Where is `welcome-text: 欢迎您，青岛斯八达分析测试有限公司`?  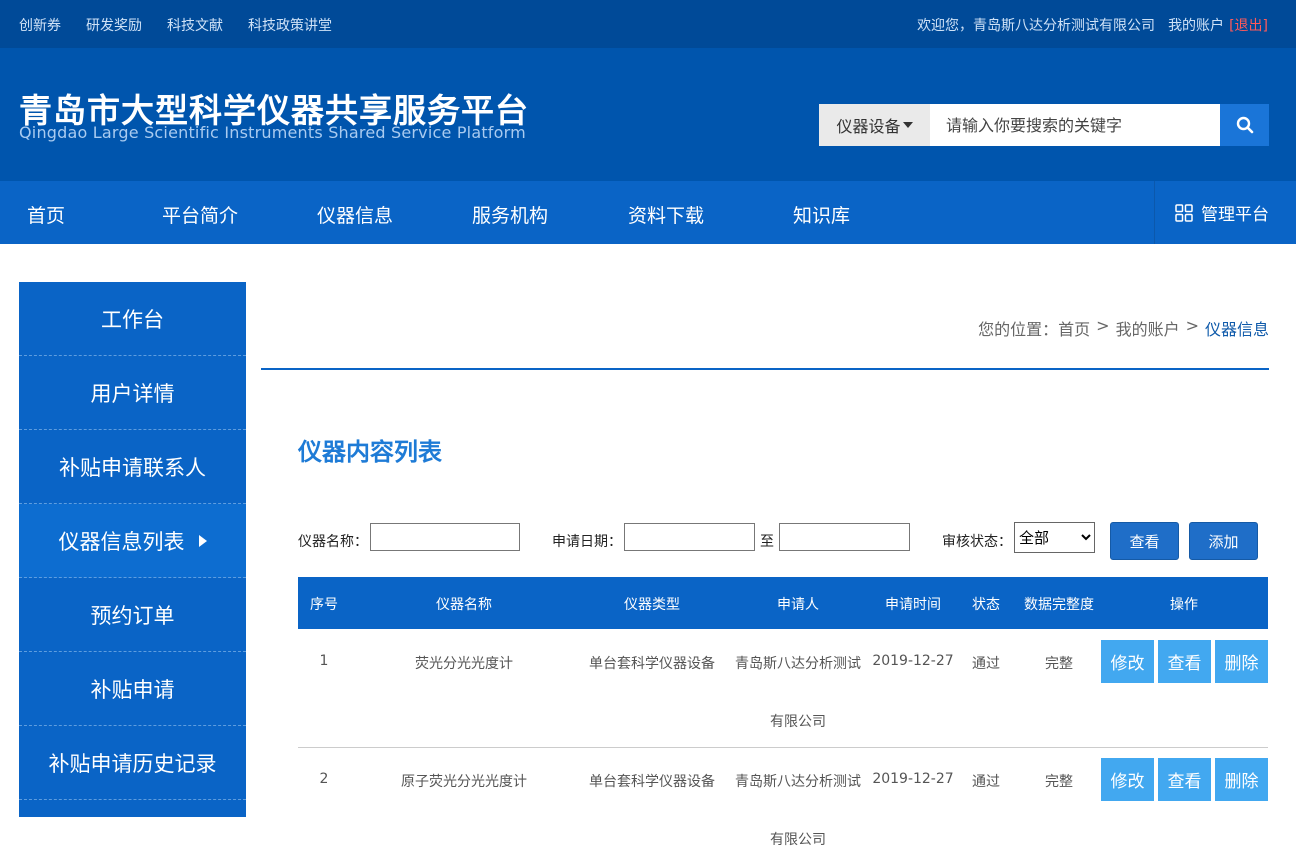 welcome-text: 欢迎您，青岛斯八达分析测试有限公司 is located at coordinates (1036, 26).